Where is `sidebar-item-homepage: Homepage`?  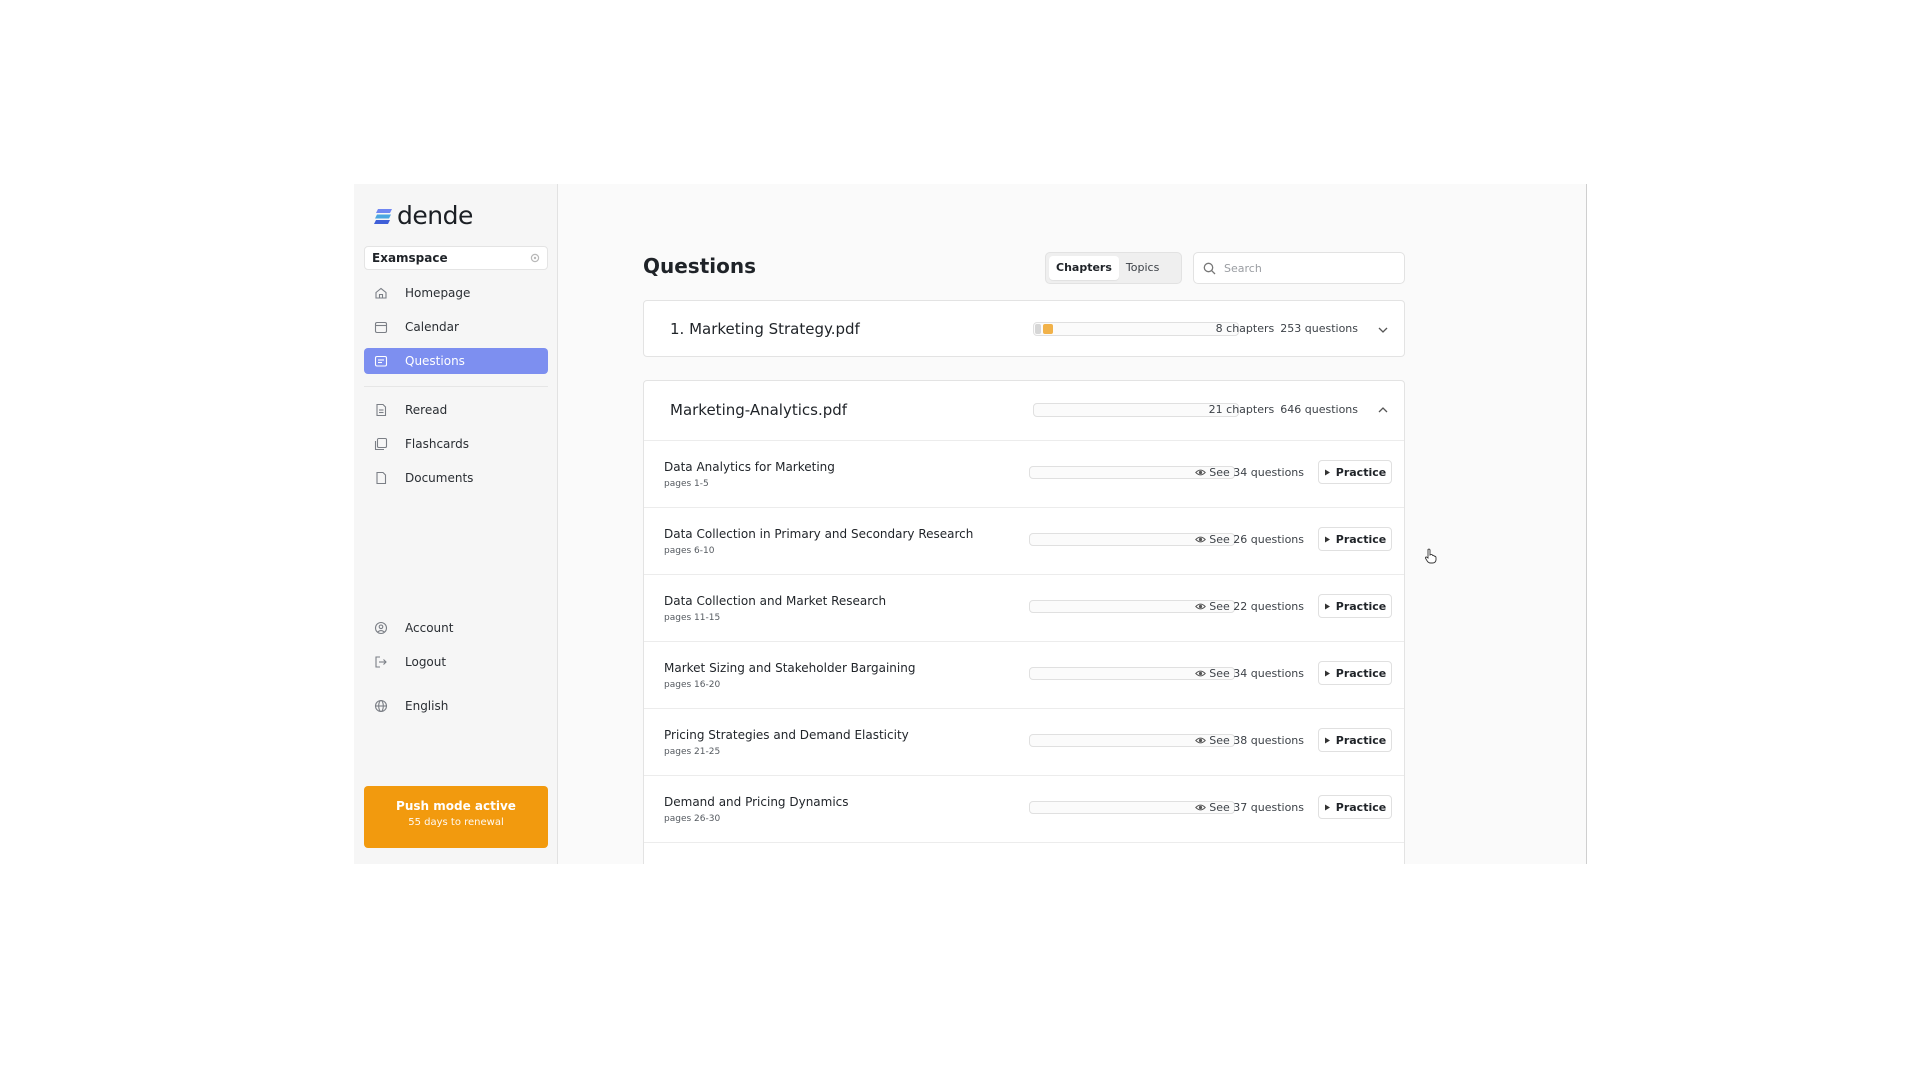
sidebar-item-homepage: Homepage is located at coordinates (456, 293).